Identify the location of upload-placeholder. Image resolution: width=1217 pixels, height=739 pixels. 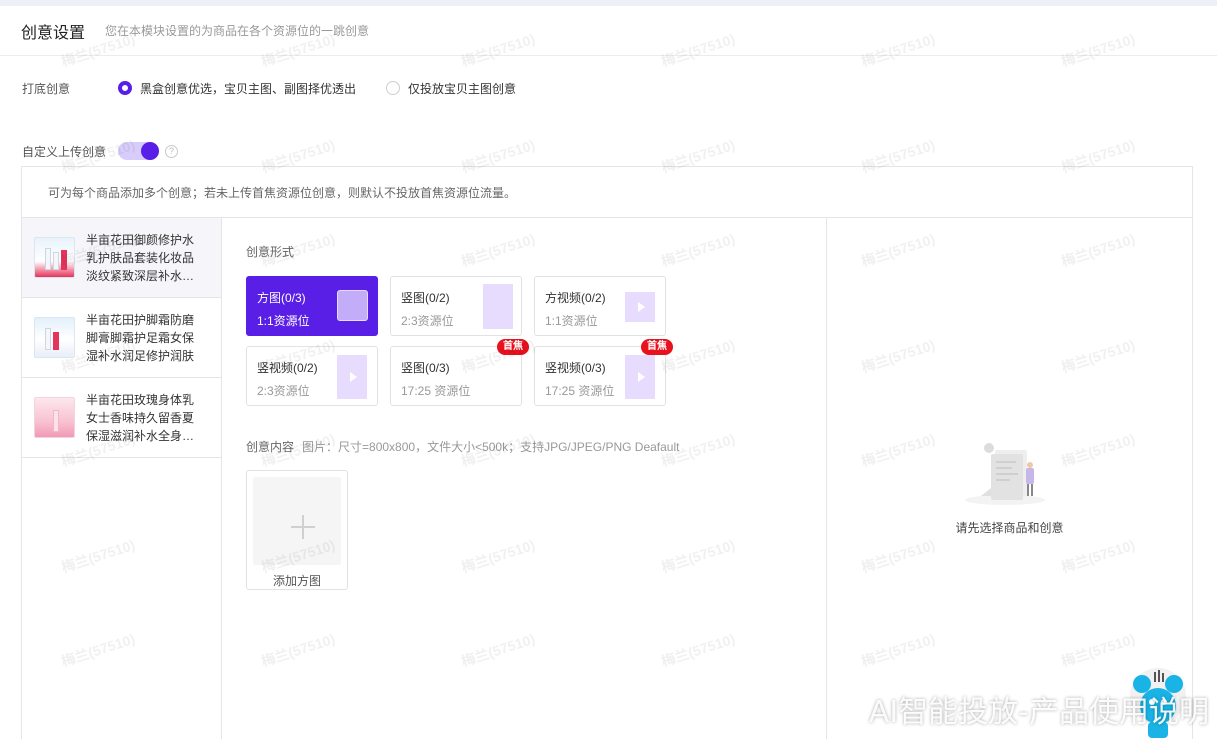
(297, 521).